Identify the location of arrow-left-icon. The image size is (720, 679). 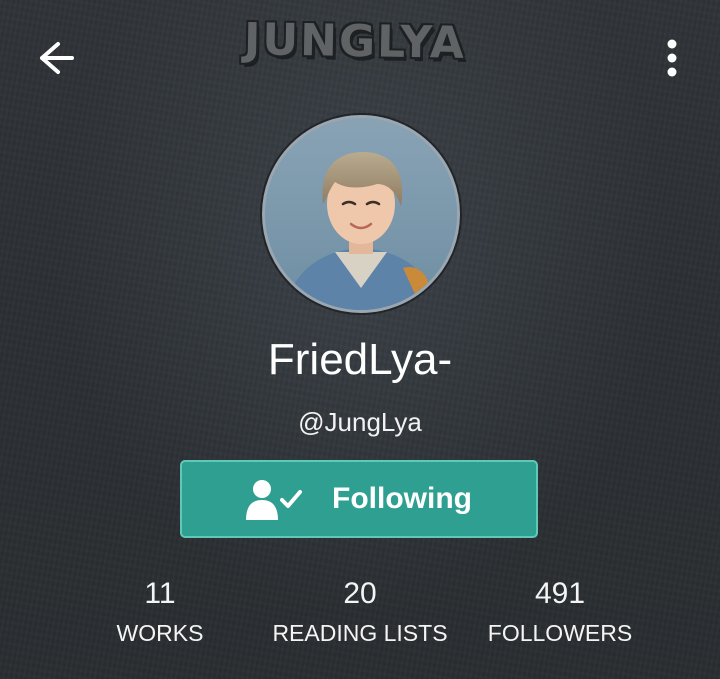
(56, 58).